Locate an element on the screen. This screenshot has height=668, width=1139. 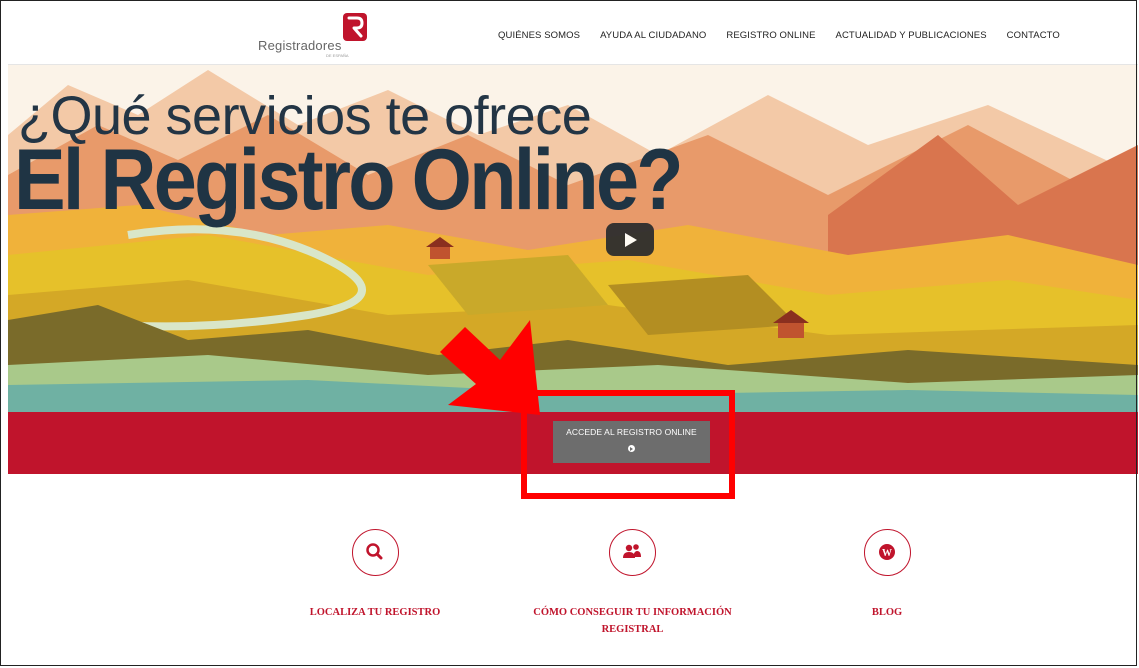
nav-quienes-somos: QUIÉNES SOMOS is located at coordinates (539, 35).